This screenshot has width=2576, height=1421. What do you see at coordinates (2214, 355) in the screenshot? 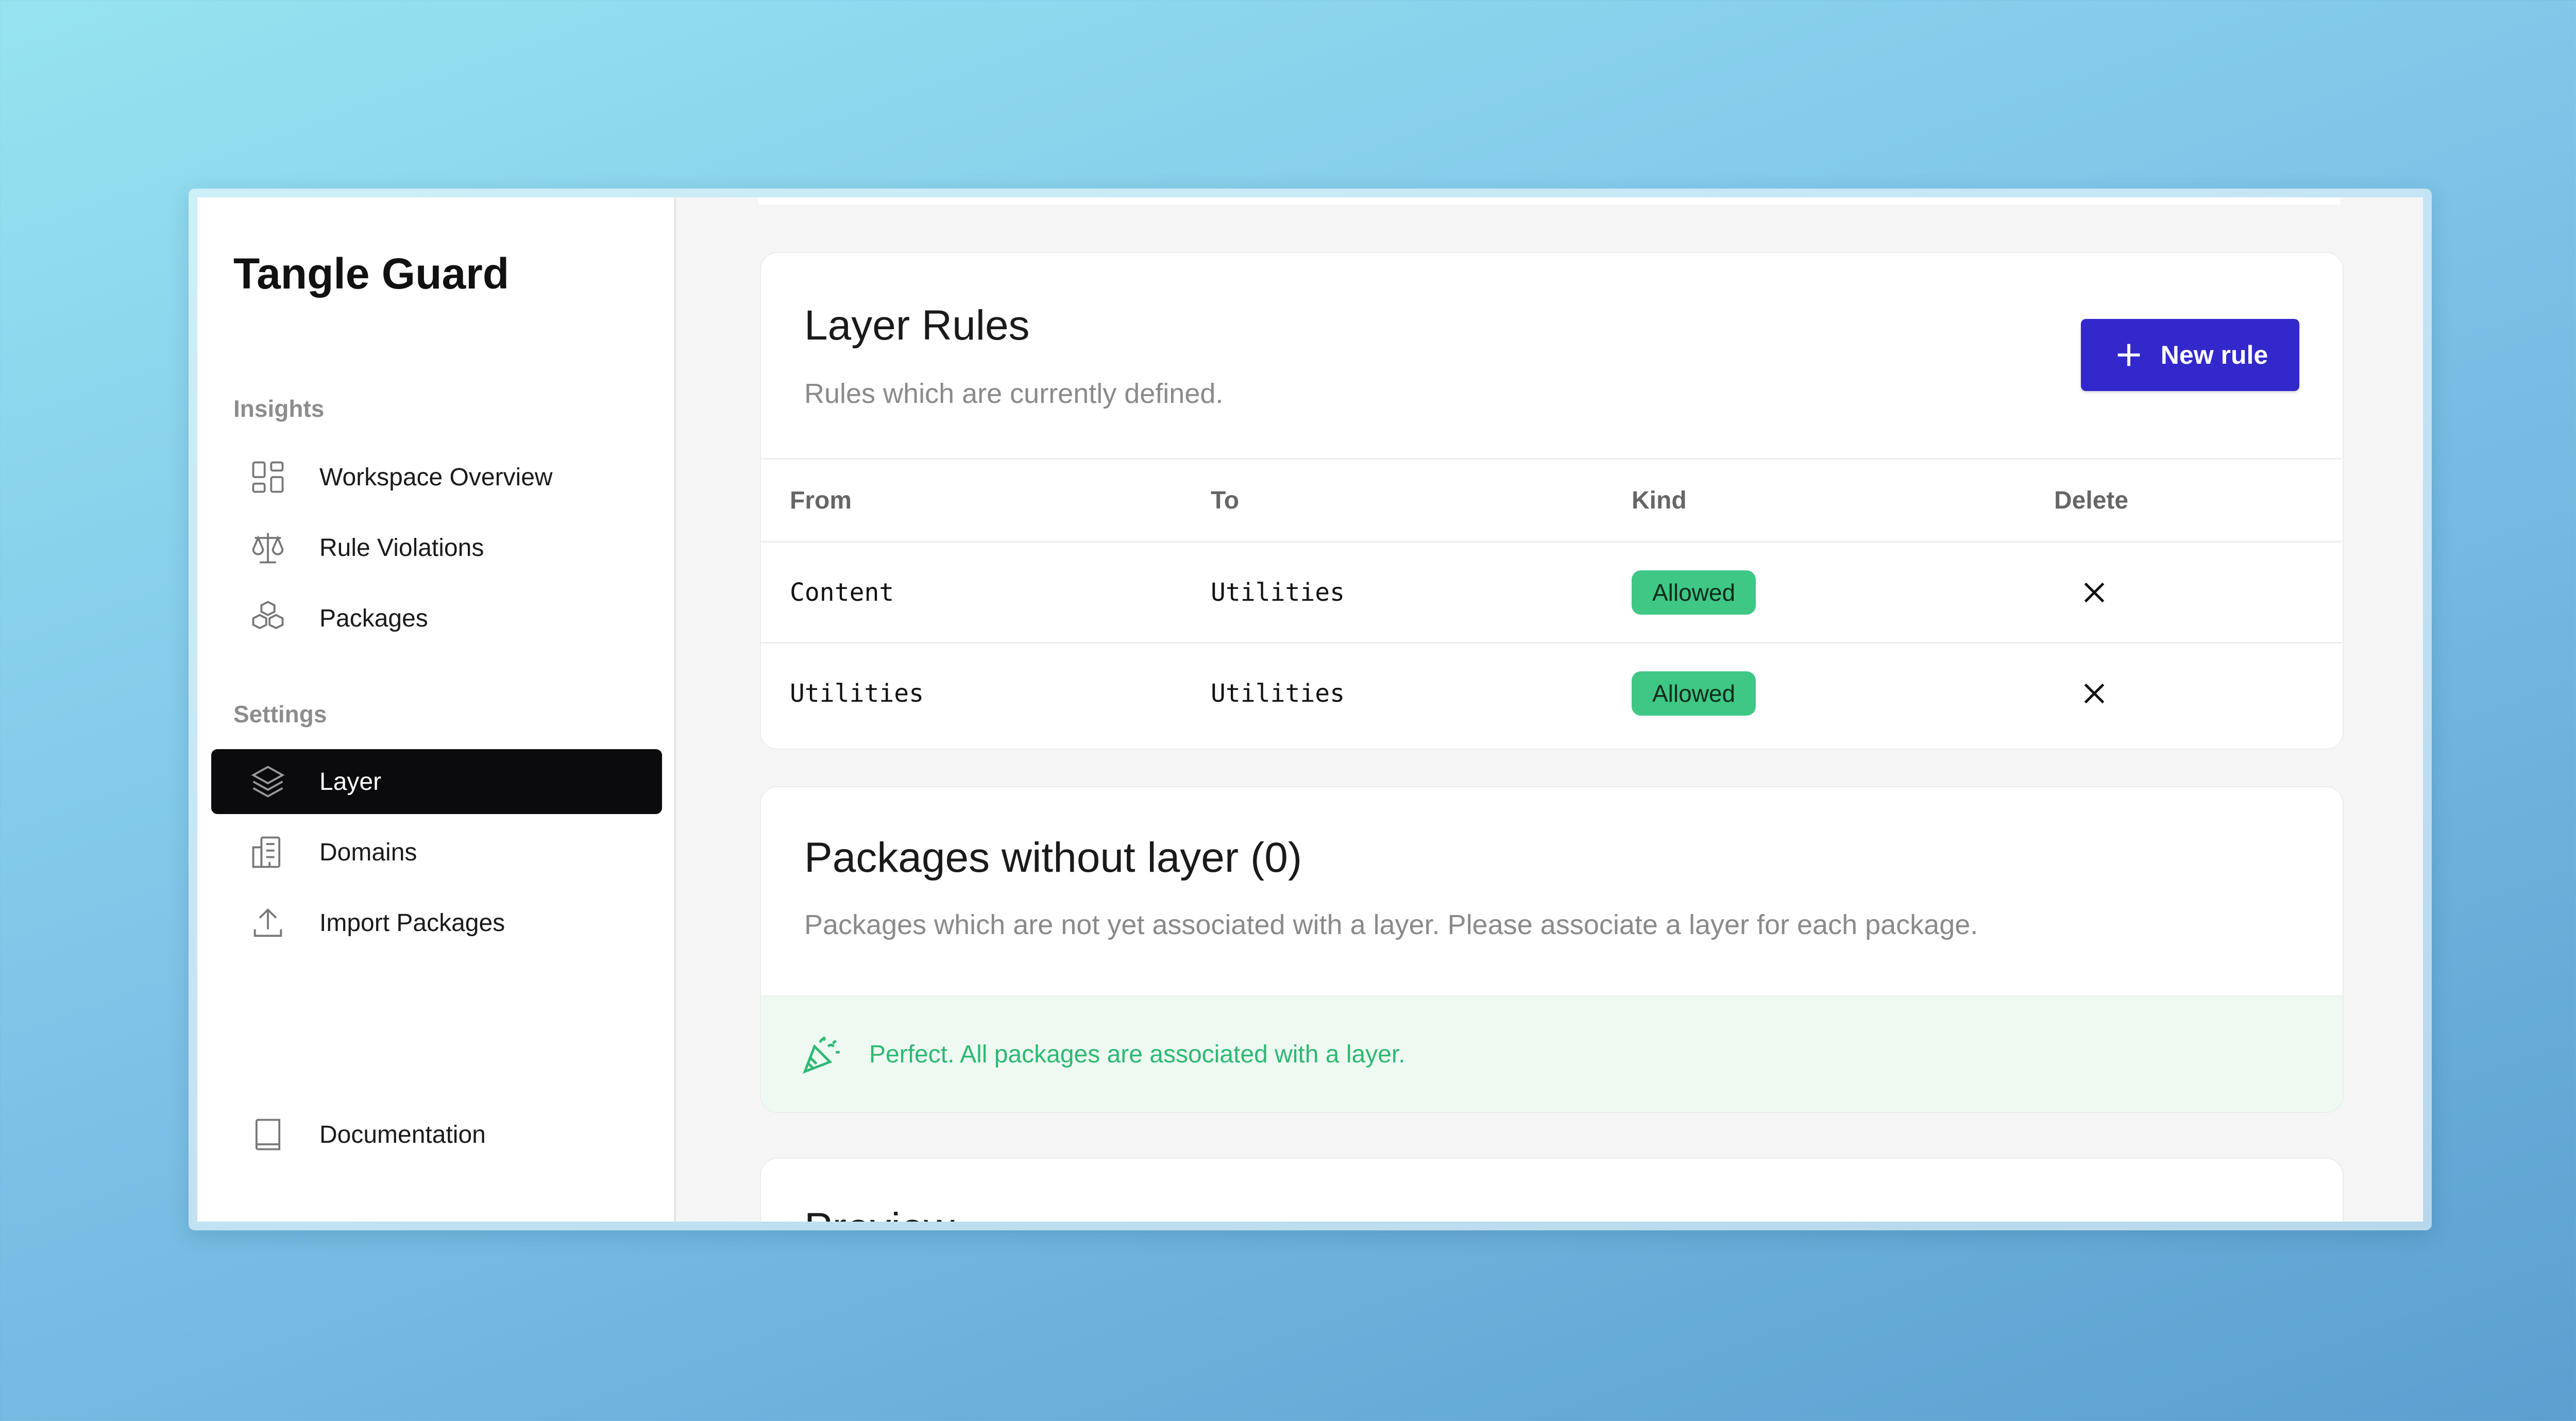
I see `new-rule-label: New rule` at bounding box center [2214, 355].